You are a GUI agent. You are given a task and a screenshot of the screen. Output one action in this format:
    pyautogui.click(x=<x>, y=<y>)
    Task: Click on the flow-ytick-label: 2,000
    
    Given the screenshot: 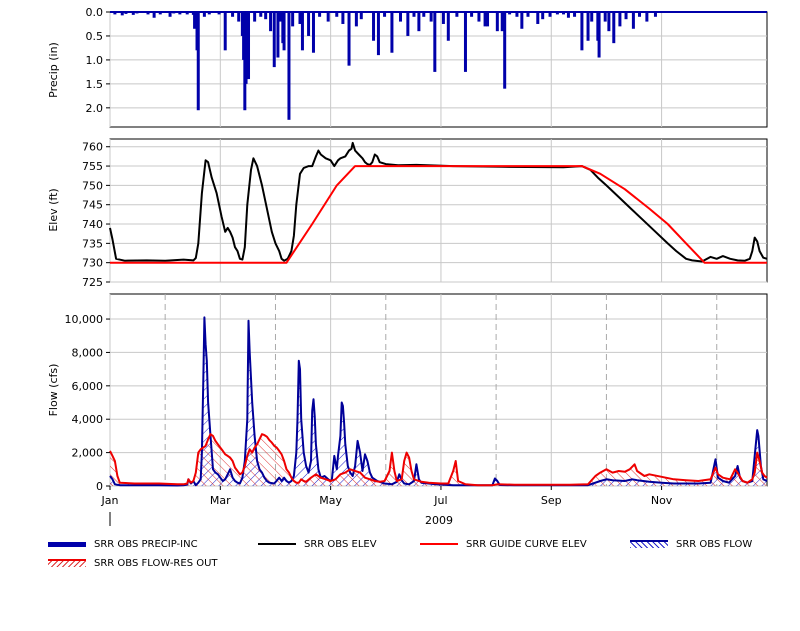 What is the action you would take?
    pyautogui.click(x=88, y=453)
    